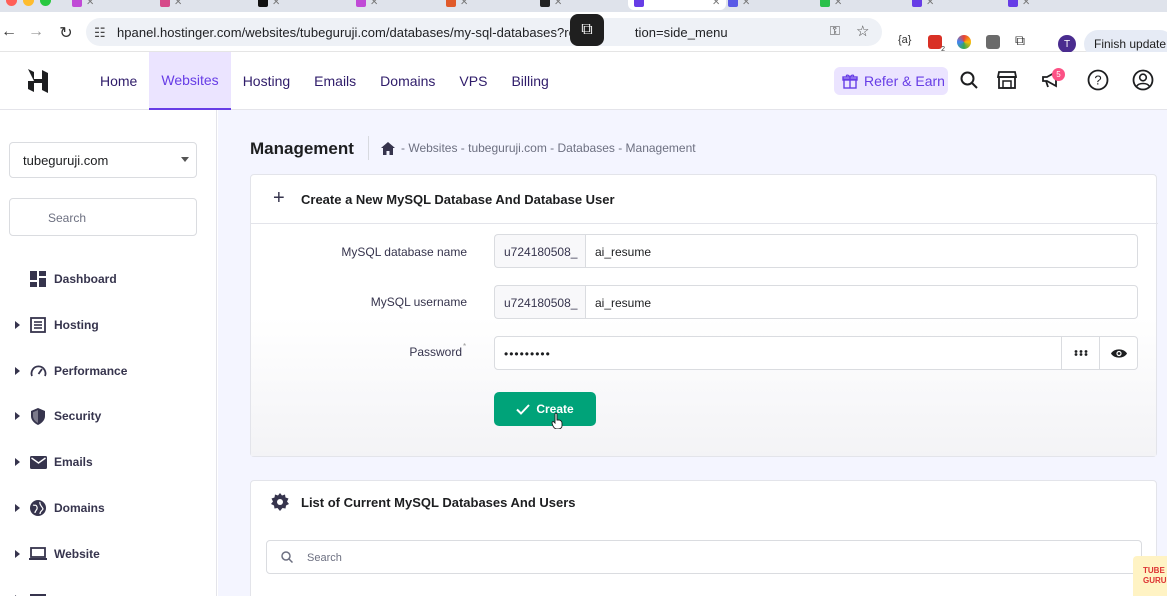 The width and height of the screenshot is (1167, 596). What do you see at coordinates (704, 557) in the screenshot?
I see `database-search-input: Search` at bounding box center [704, 557].